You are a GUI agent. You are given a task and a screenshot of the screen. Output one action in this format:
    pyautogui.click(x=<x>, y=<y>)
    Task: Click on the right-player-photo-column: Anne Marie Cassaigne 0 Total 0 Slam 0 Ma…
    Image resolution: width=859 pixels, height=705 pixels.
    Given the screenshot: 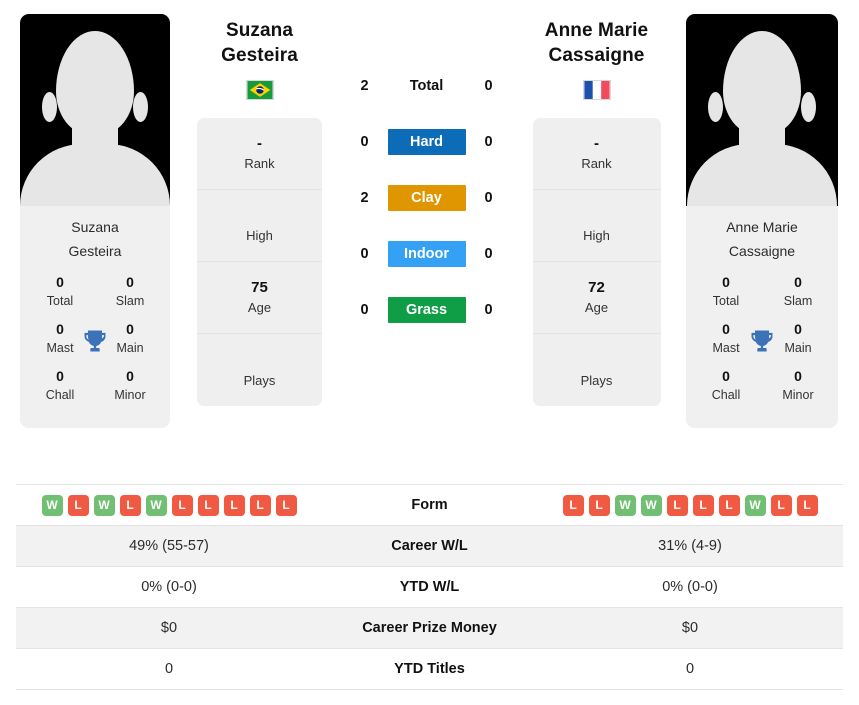 What is the action you would take?
    pyautogui.click(x=764, y=214)
    